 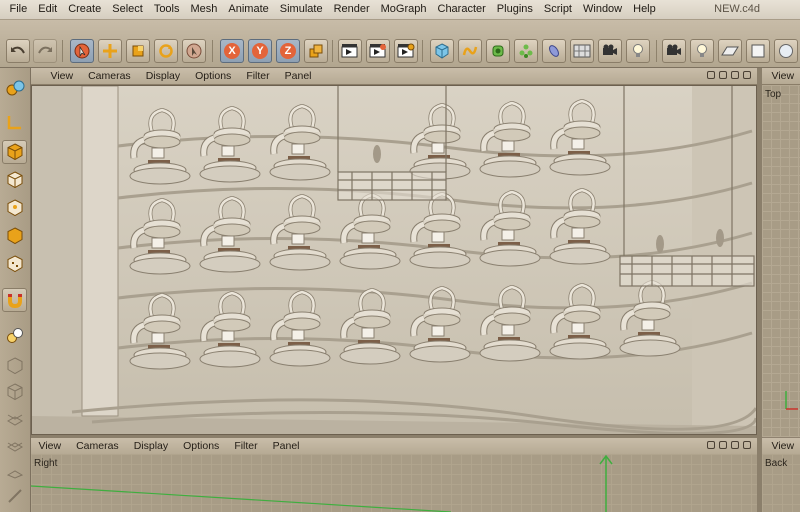 What do you see at coordinates (204, 9) in the screenshot?
I see `menu-mesh: Mesh` at bounding box center [204, 9].